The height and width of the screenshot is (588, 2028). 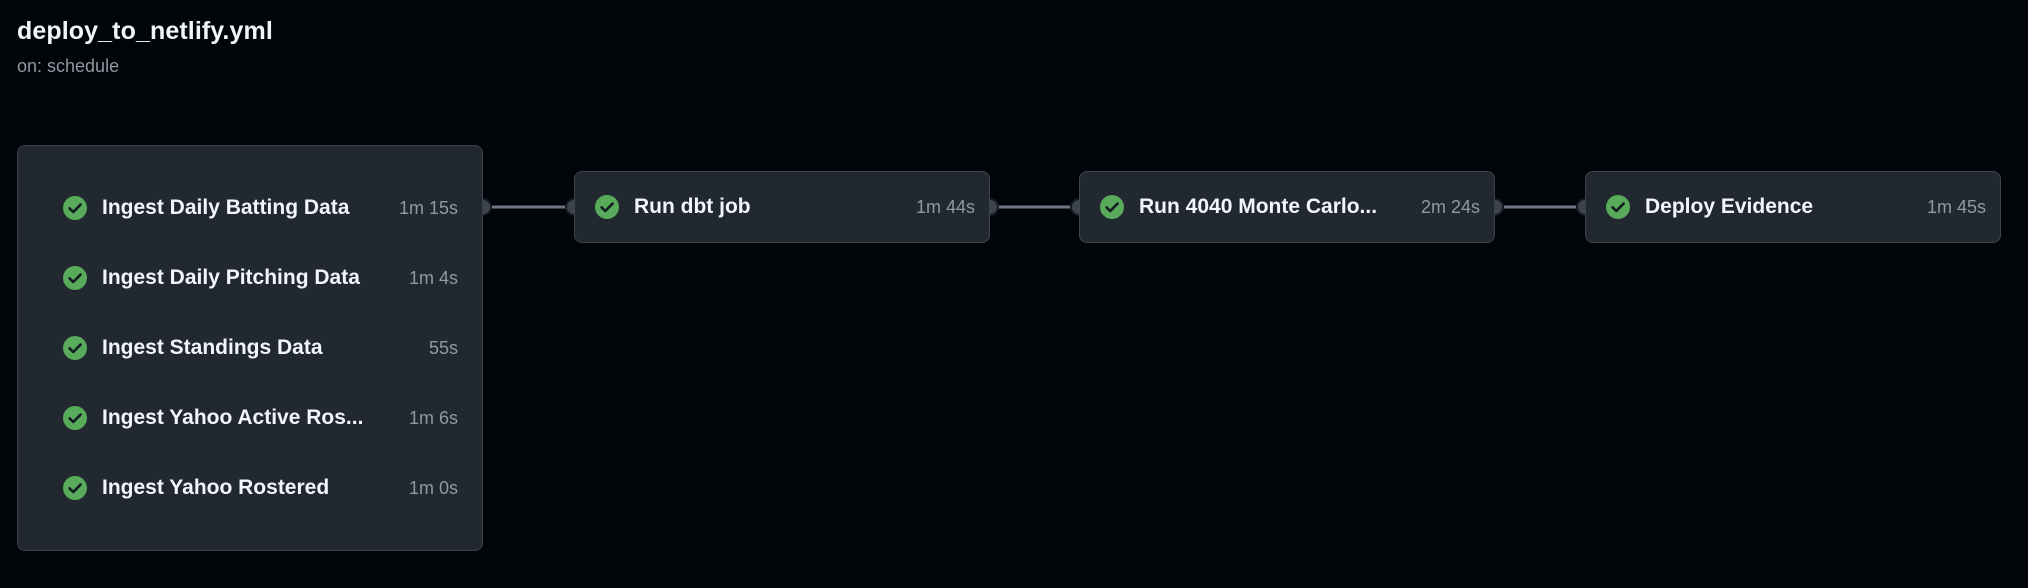 What do you see at coordinates (433, 487) in the screenshot?
I see `job-duration: 1m 0s` at bounding box center [433, 487].